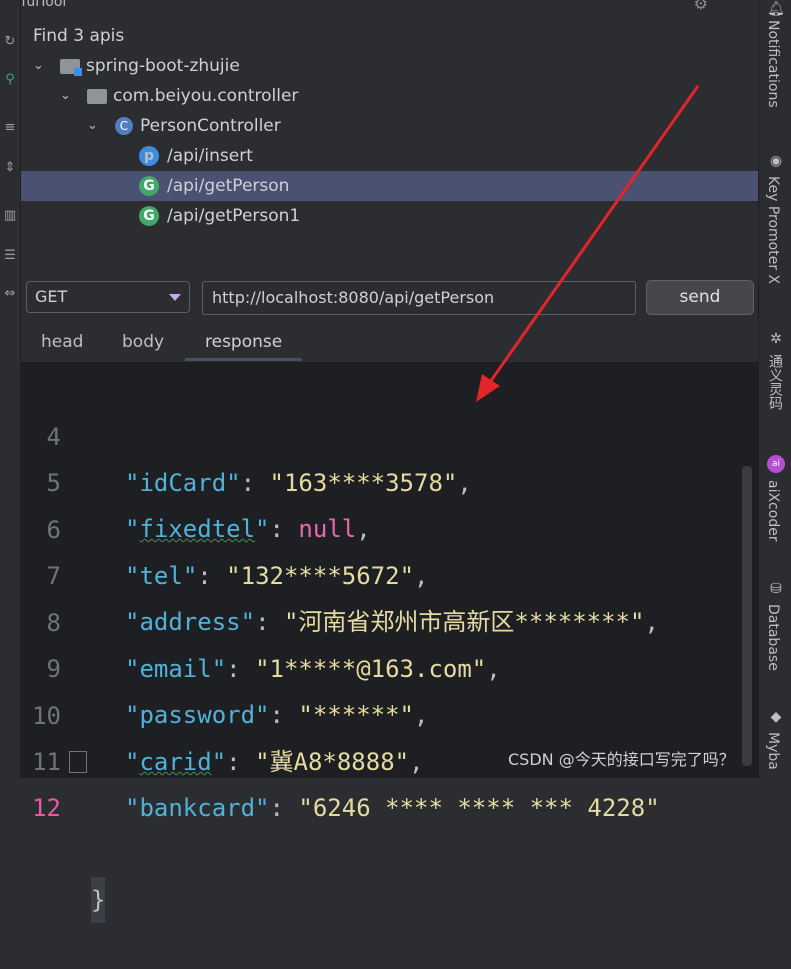  What do you see at coordinates (234, 216) in the screenshot?
I see `api-path: /api/getPerson1` at bounding box center [234, 216].